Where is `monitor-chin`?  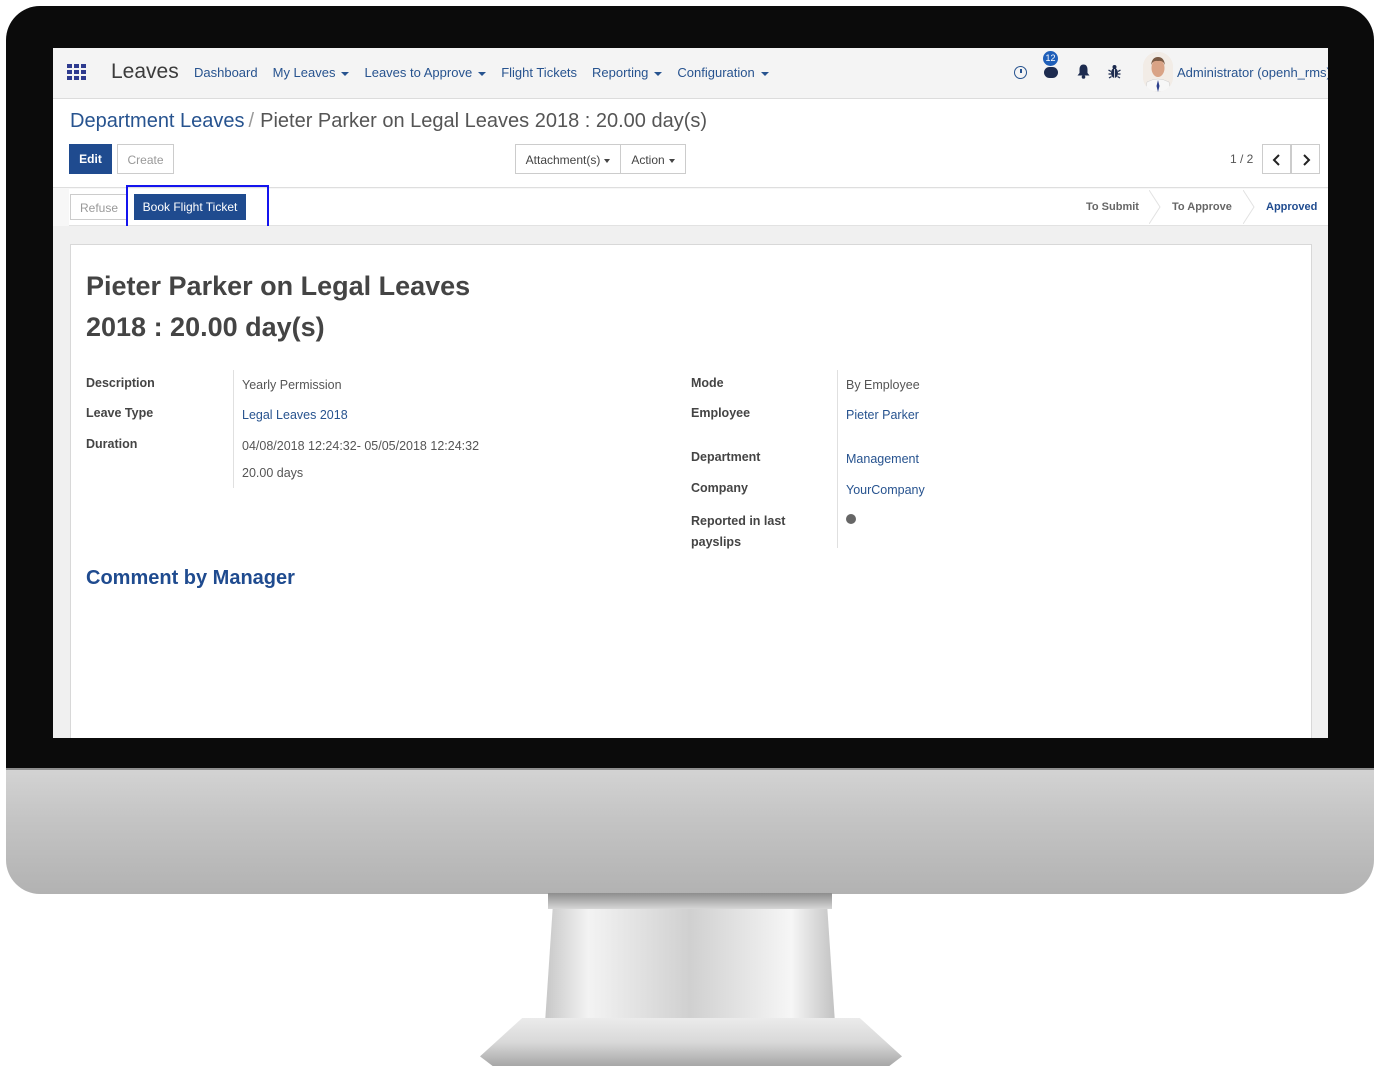
monitor-chin is located at coordinates (690, 832).